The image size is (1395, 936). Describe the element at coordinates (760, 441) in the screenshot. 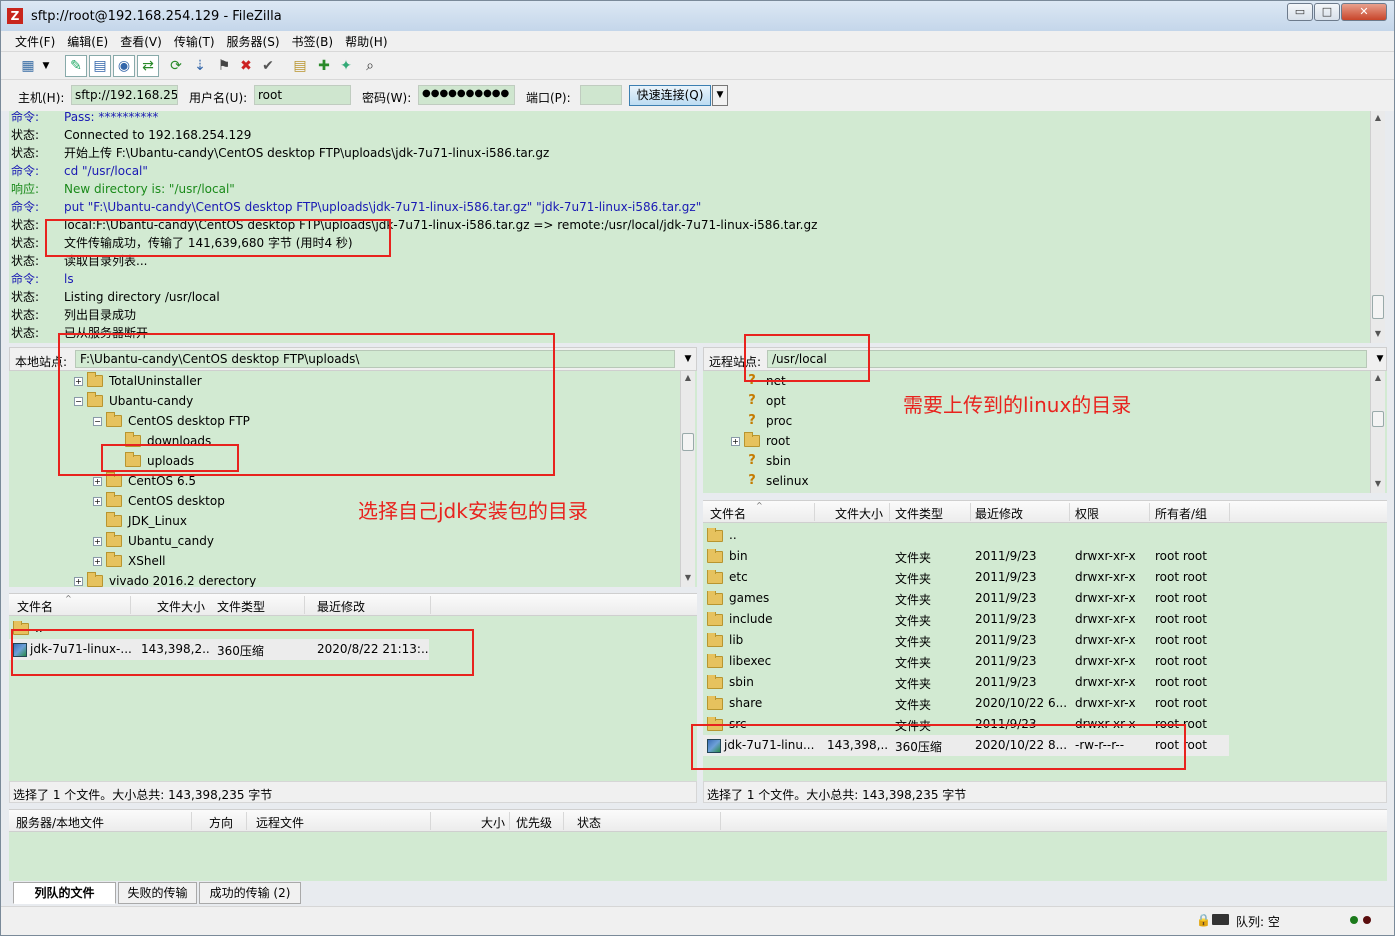

I see `tree-item: + root` at that location.